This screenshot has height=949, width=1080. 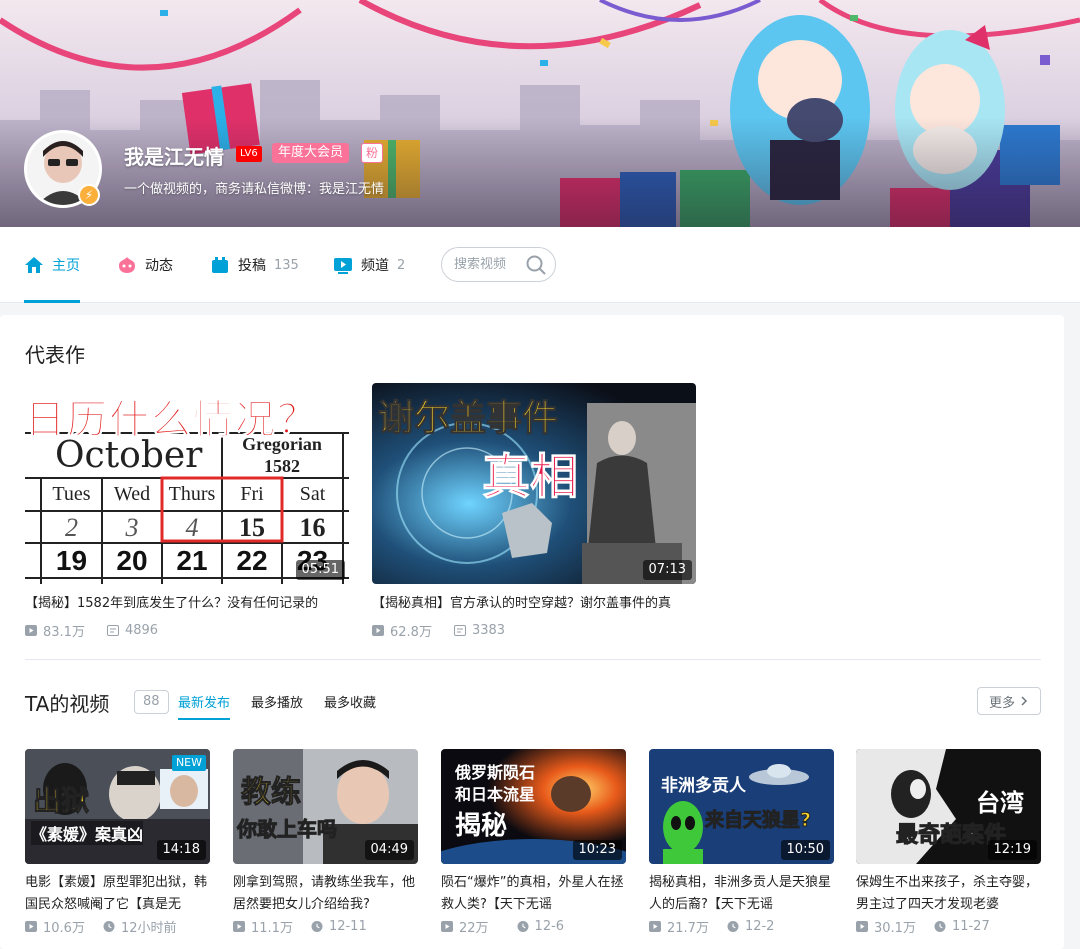 What do you see at coordinates (1012, 850) in the screenshot?
I see `video-duration: 12:19` at bounding box center [1012, 850].